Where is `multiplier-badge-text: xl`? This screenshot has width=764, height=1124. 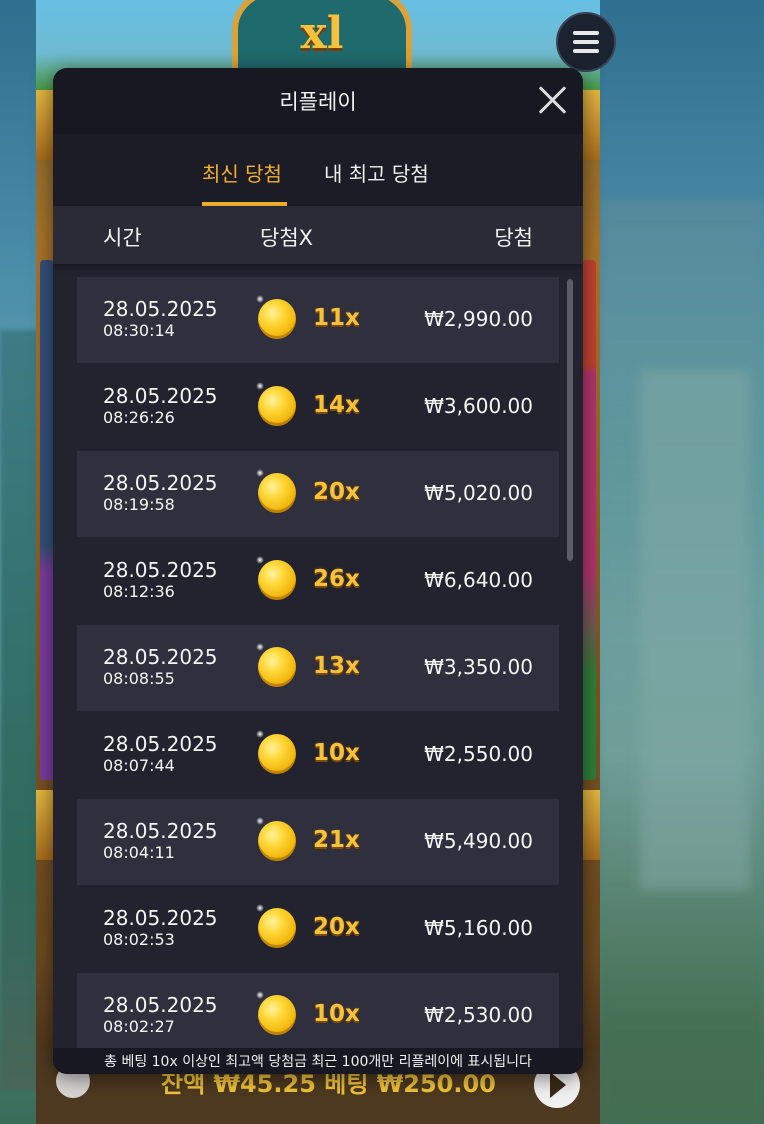
multiplier-badge-text: xl is located at coordinates (322, 33).